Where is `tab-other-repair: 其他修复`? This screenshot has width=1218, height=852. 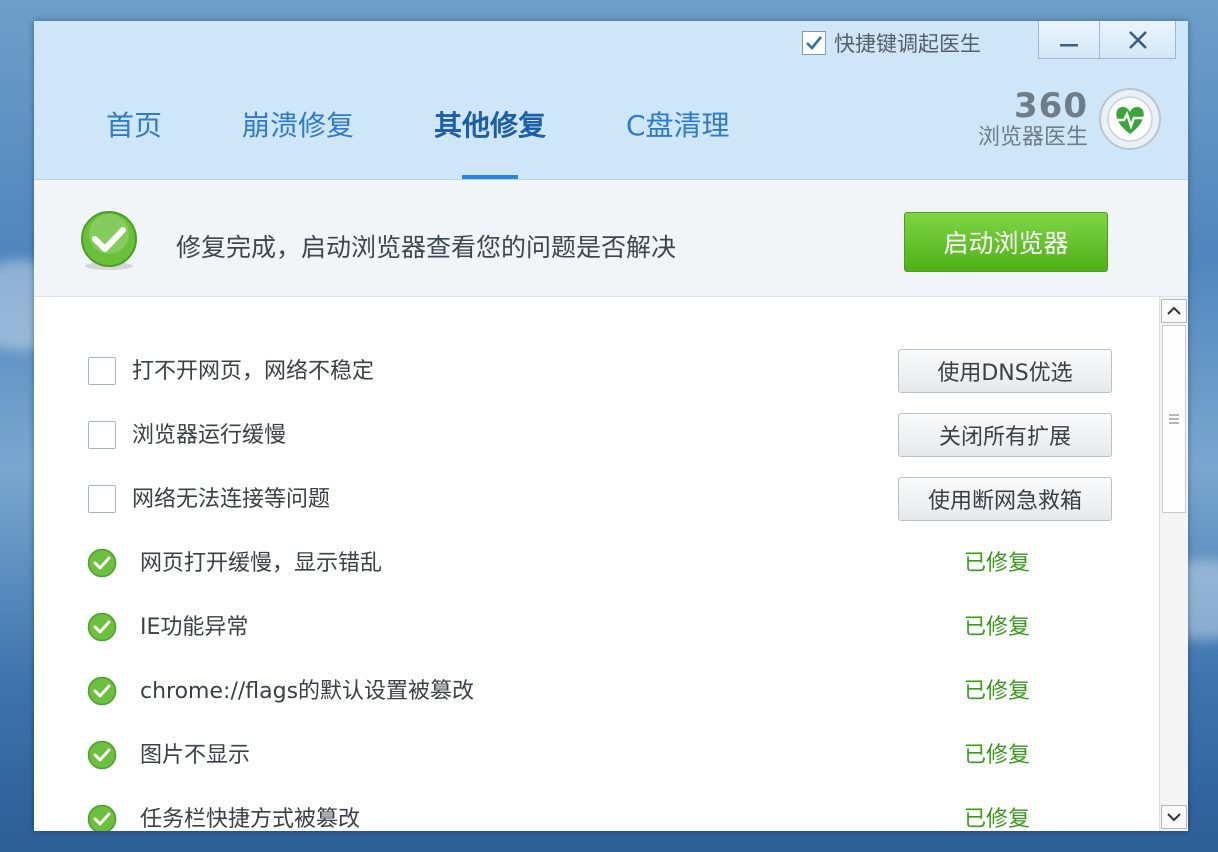
tab-other-repair: 其他修复 is located at coordinates (490, 138).